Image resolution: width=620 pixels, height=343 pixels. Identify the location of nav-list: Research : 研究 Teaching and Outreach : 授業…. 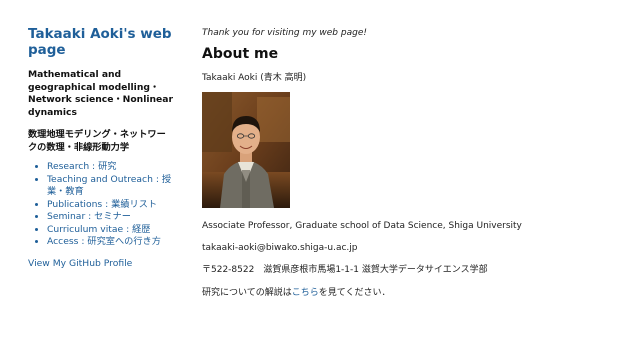
(100, 205).